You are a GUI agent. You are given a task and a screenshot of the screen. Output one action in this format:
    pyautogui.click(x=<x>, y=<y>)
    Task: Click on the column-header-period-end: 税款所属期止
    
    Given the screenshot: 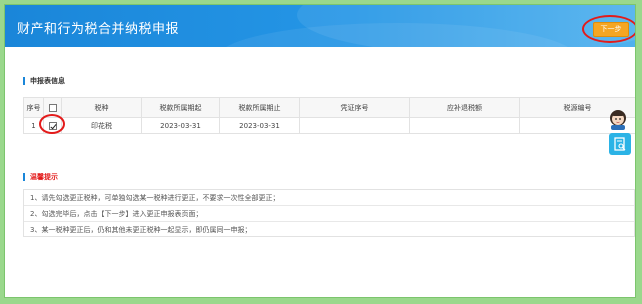 What is the action you would take?
    pyautogui.click(x=259, y=107)
    